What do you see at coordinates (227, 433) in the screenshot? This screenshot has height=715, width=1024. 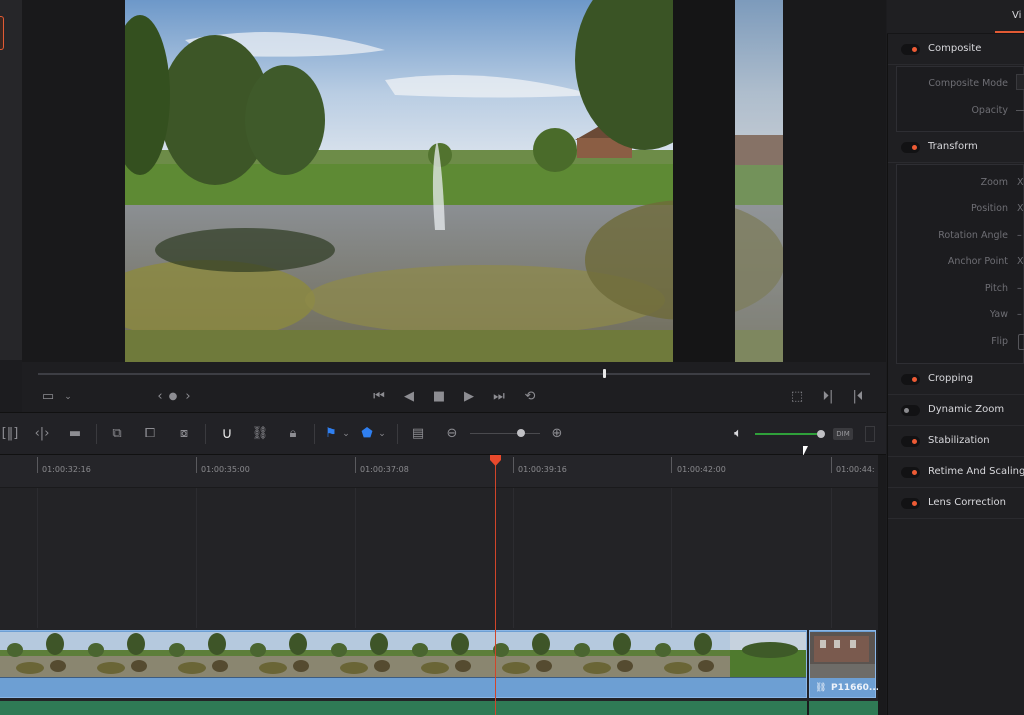 I see `snapping-icon: ∪` at bounding box center [227, 433].